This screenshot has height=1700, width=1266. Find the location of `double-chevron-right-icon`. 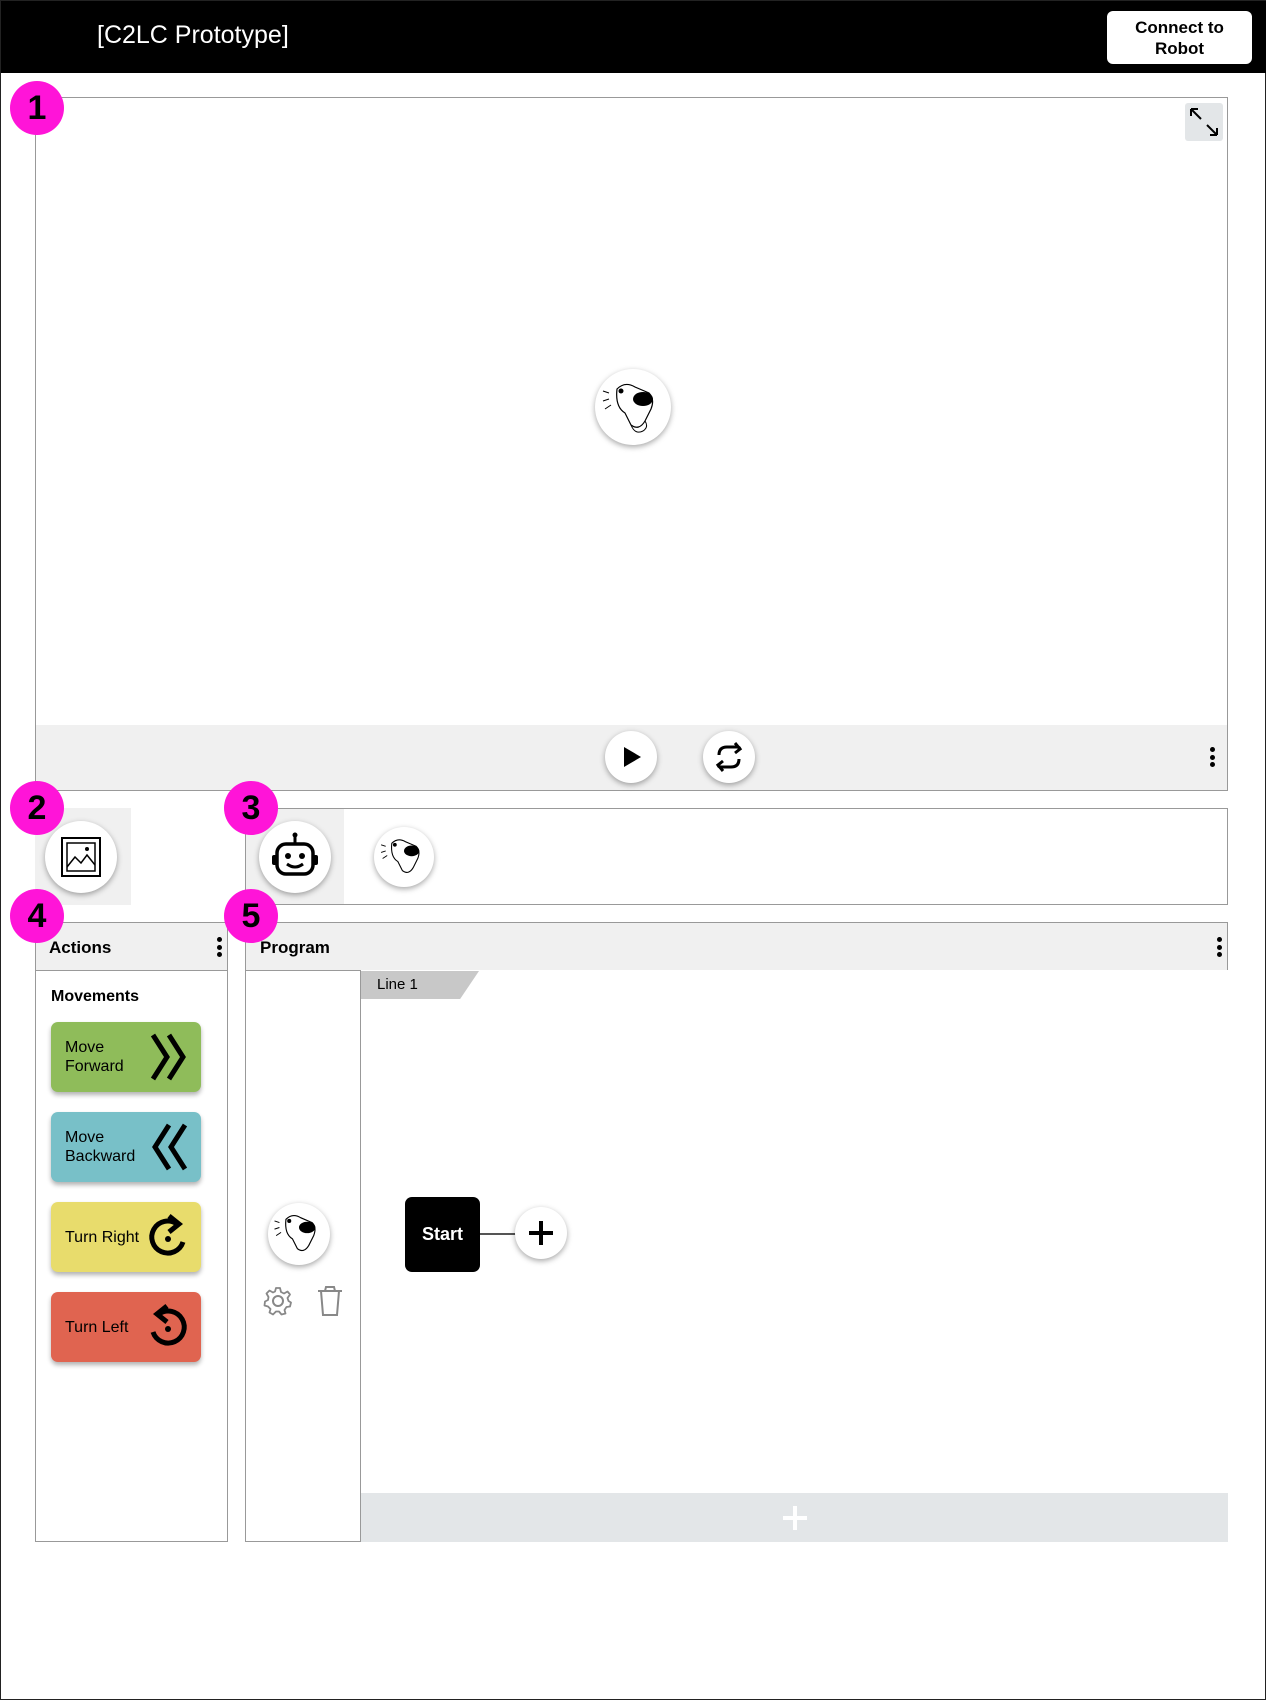

double-chevron-right-icon is located at coordinates (168, 1057).